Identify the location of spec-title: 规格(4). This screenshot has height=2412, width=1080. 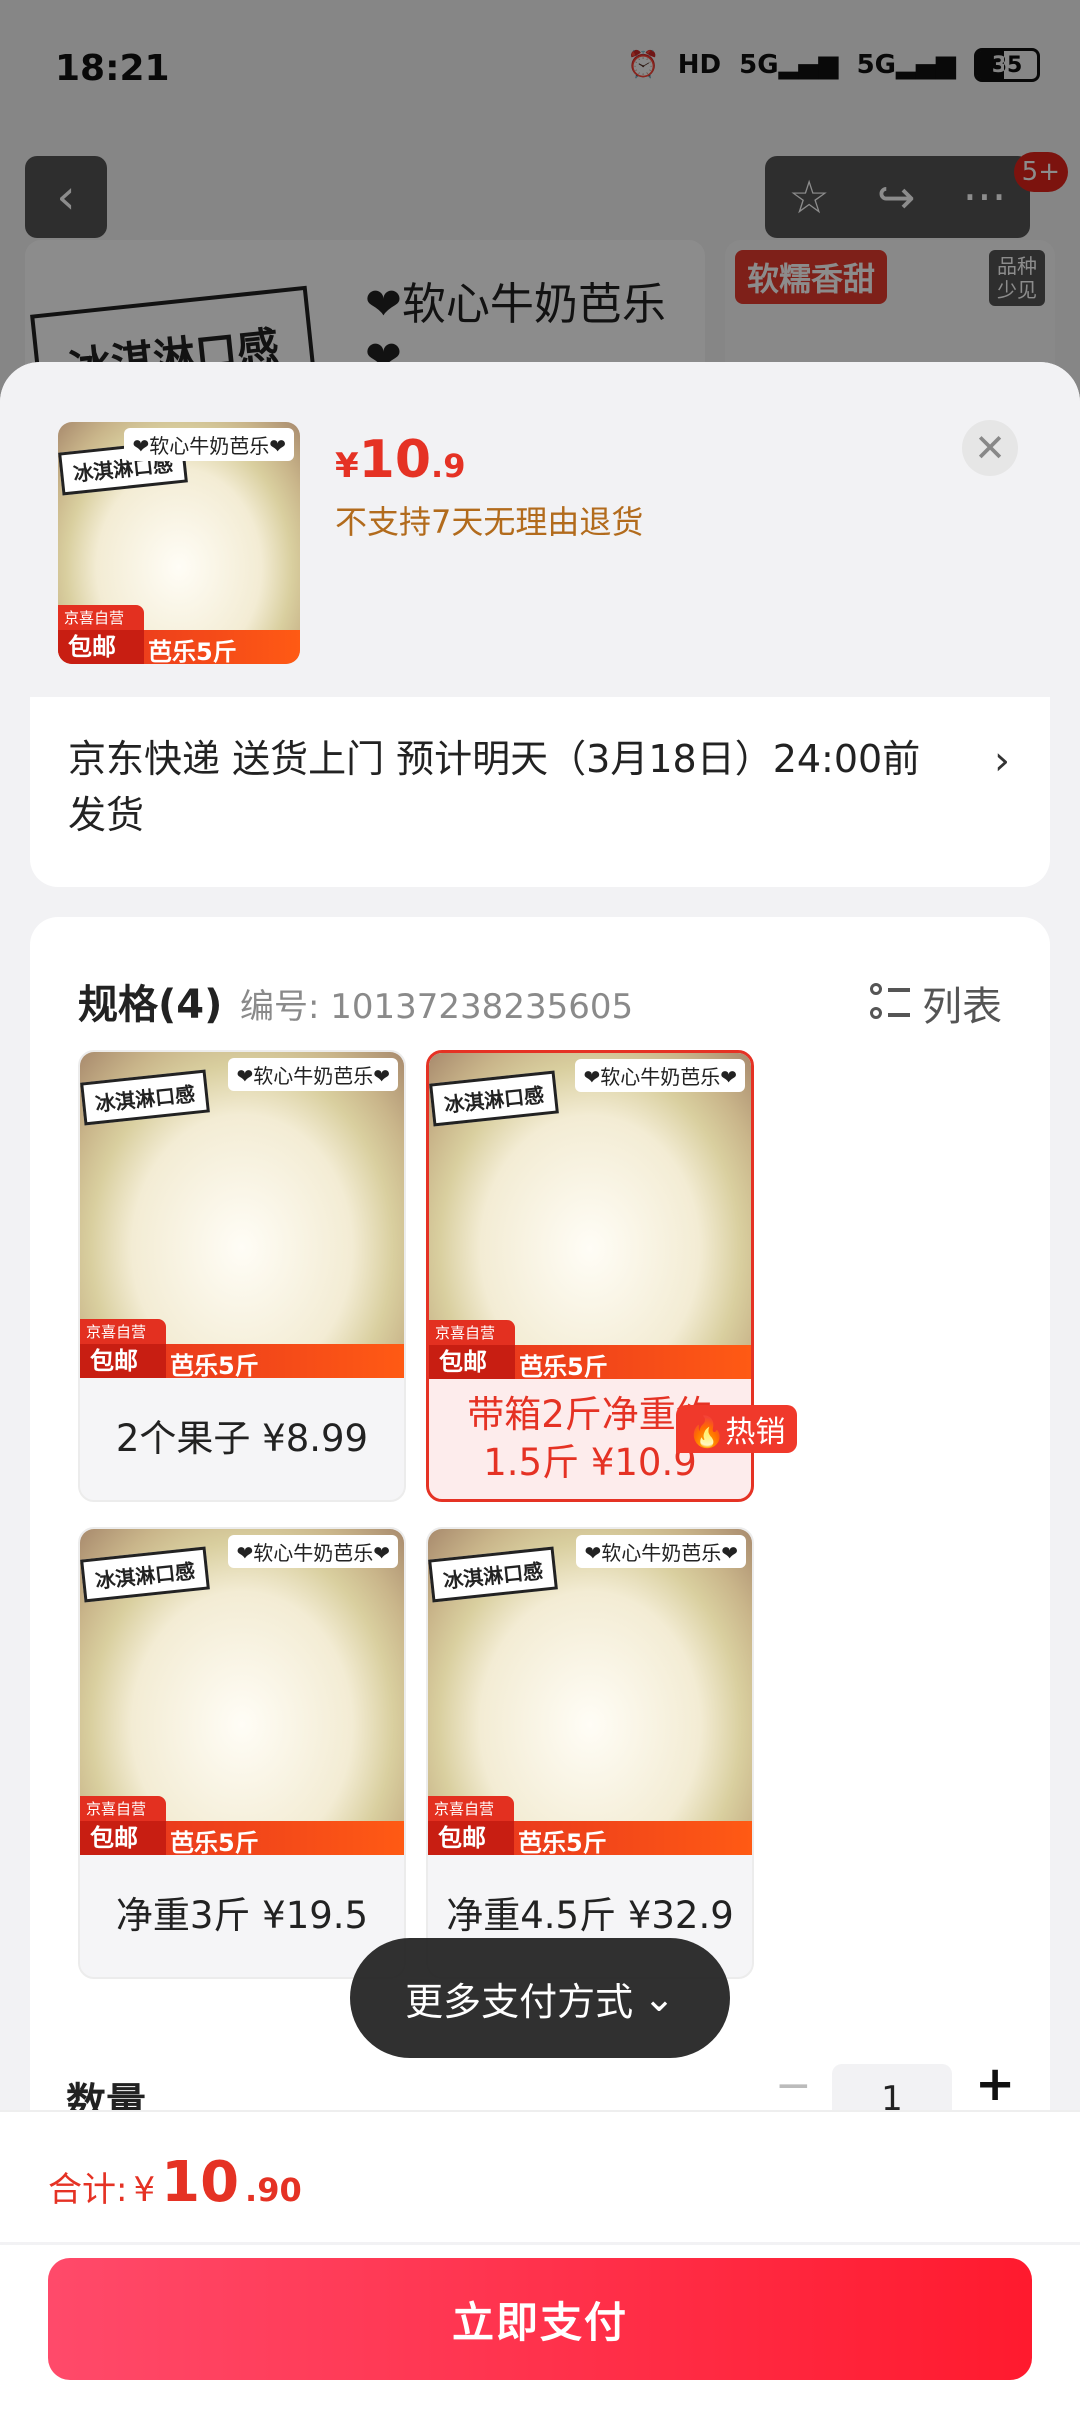
(150, 1005).